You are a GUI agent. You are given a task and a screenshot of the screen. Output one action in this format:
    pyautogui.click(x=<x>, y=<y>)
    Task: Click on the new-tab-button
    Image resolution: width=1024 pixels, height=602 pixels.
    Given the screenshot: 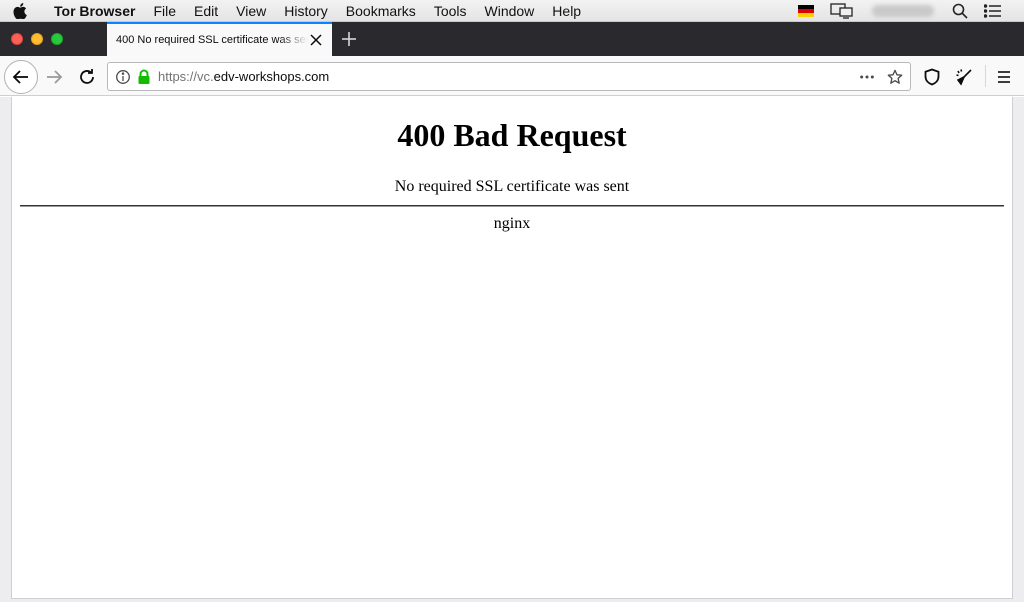 What is the action you would take?
    pyautogui.click(x=349, y=39)
    